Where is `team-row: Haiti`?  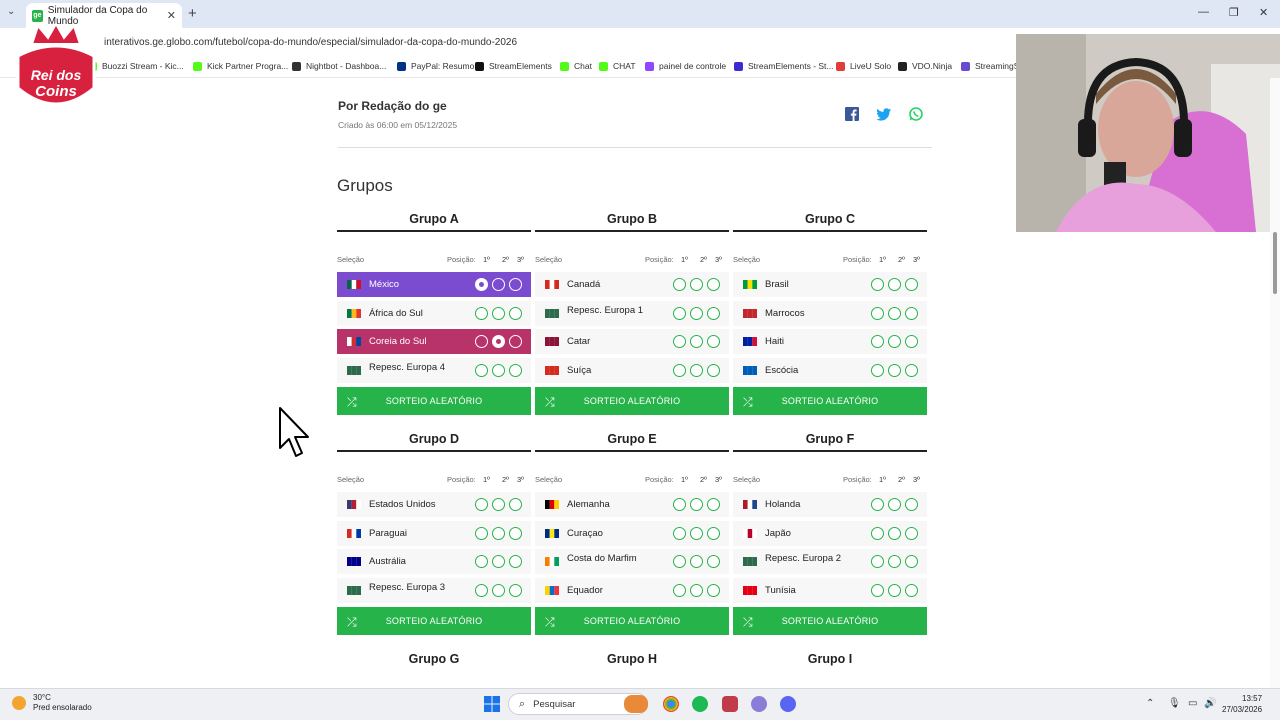 team-row: Haiti is located at coordinates (830, 342).